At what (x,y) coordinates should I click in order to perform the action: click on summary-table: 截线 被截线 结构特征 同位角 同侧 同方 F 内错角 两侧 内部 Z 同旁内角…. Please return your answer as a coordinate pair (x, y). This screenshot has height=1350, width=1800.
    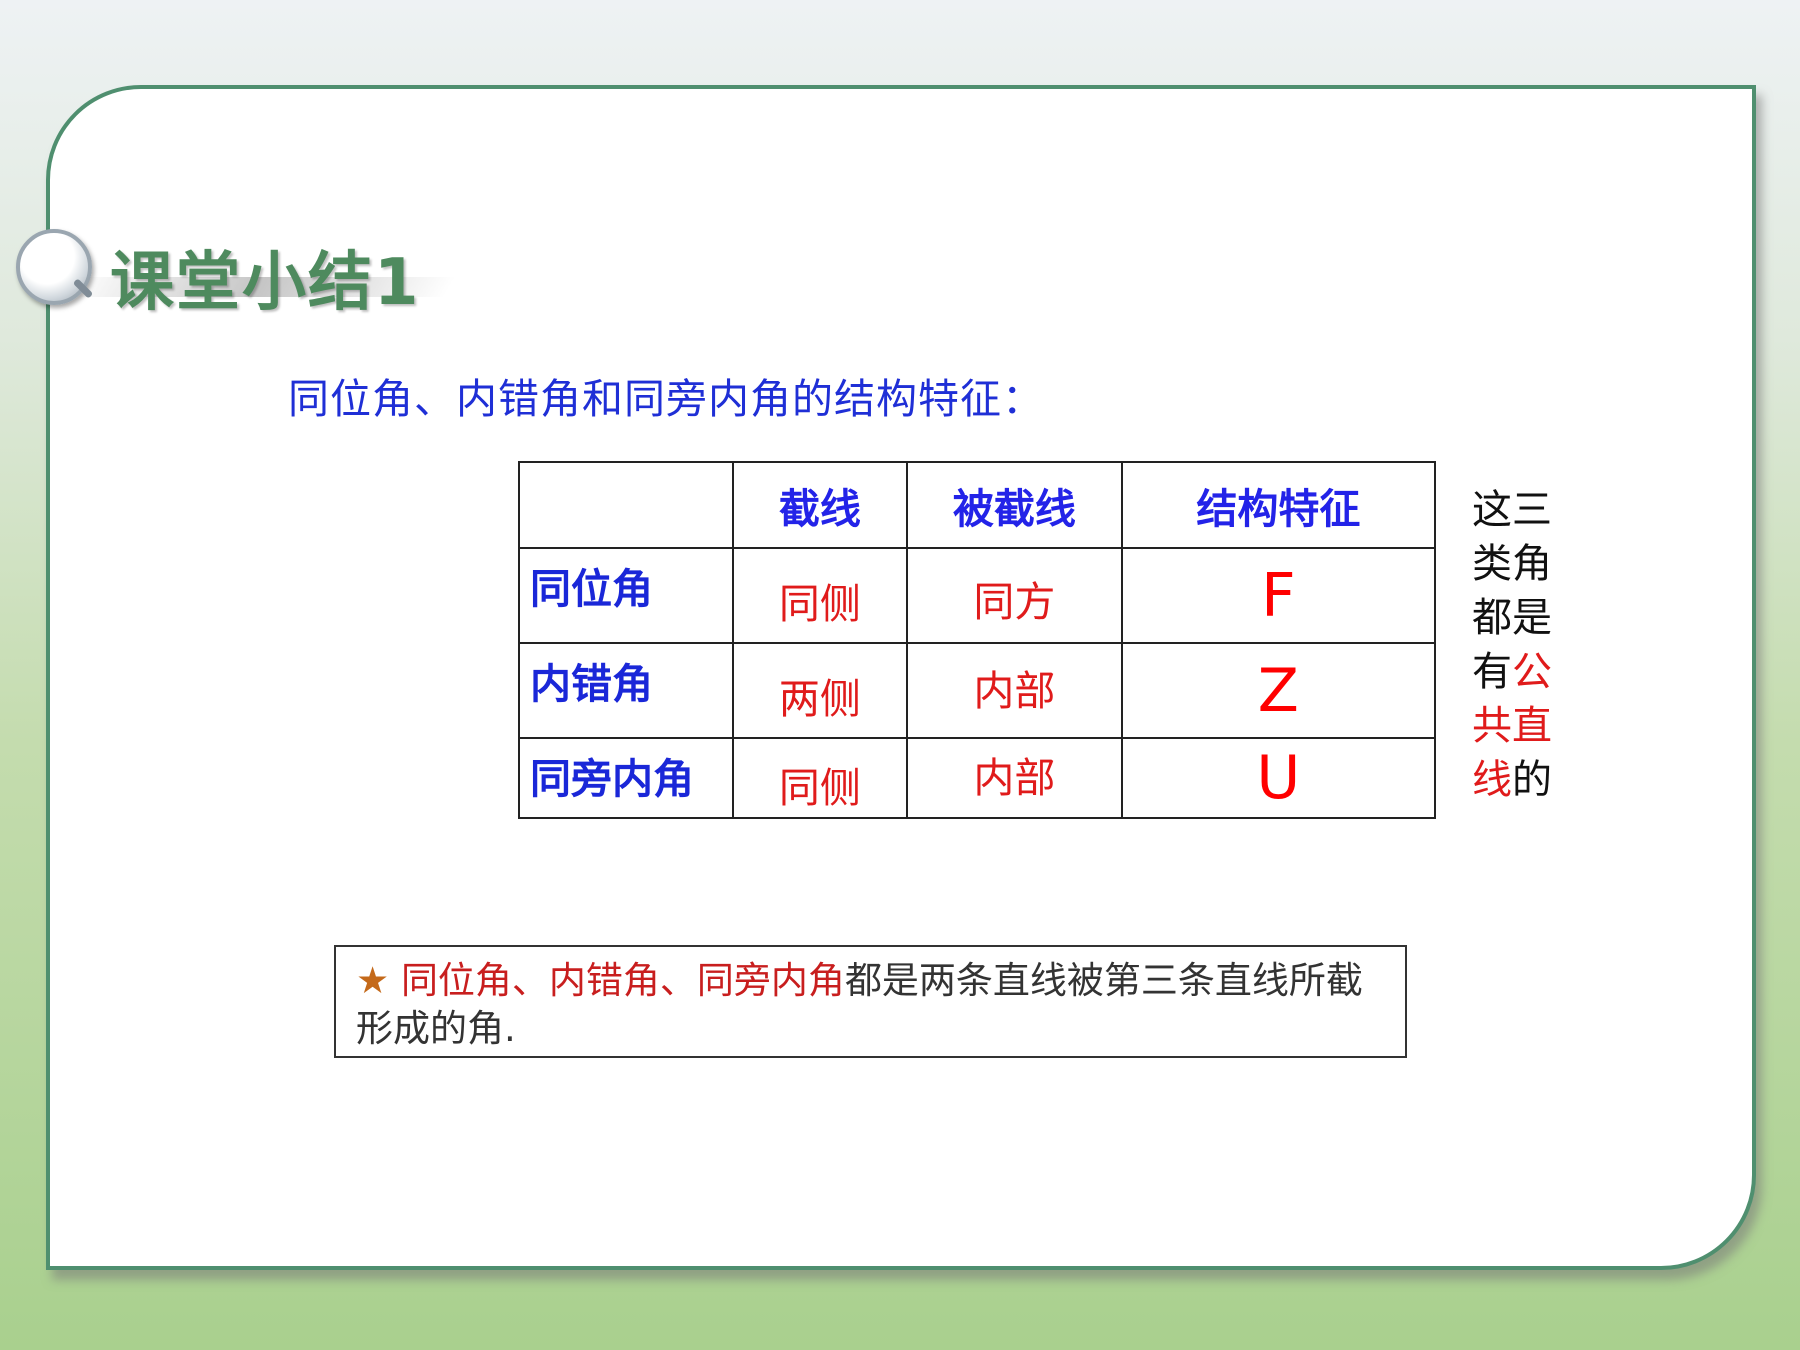
    Looking at the image, I should click on (977, 640).